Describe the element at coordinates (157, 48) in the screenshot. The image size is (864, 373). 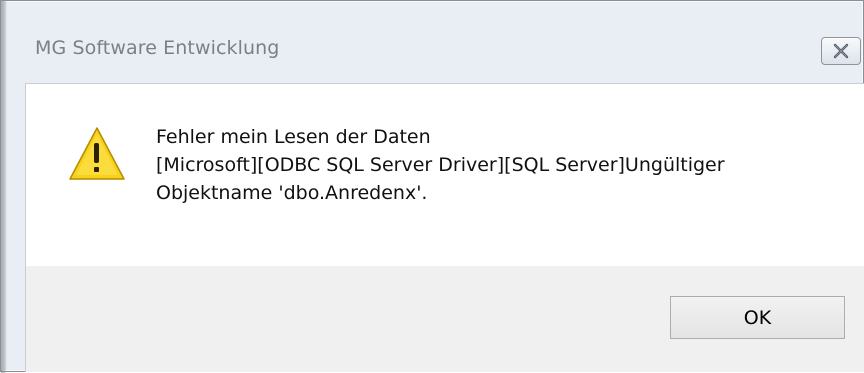
I see `window-title: MG Software Entwicklung` at that location.